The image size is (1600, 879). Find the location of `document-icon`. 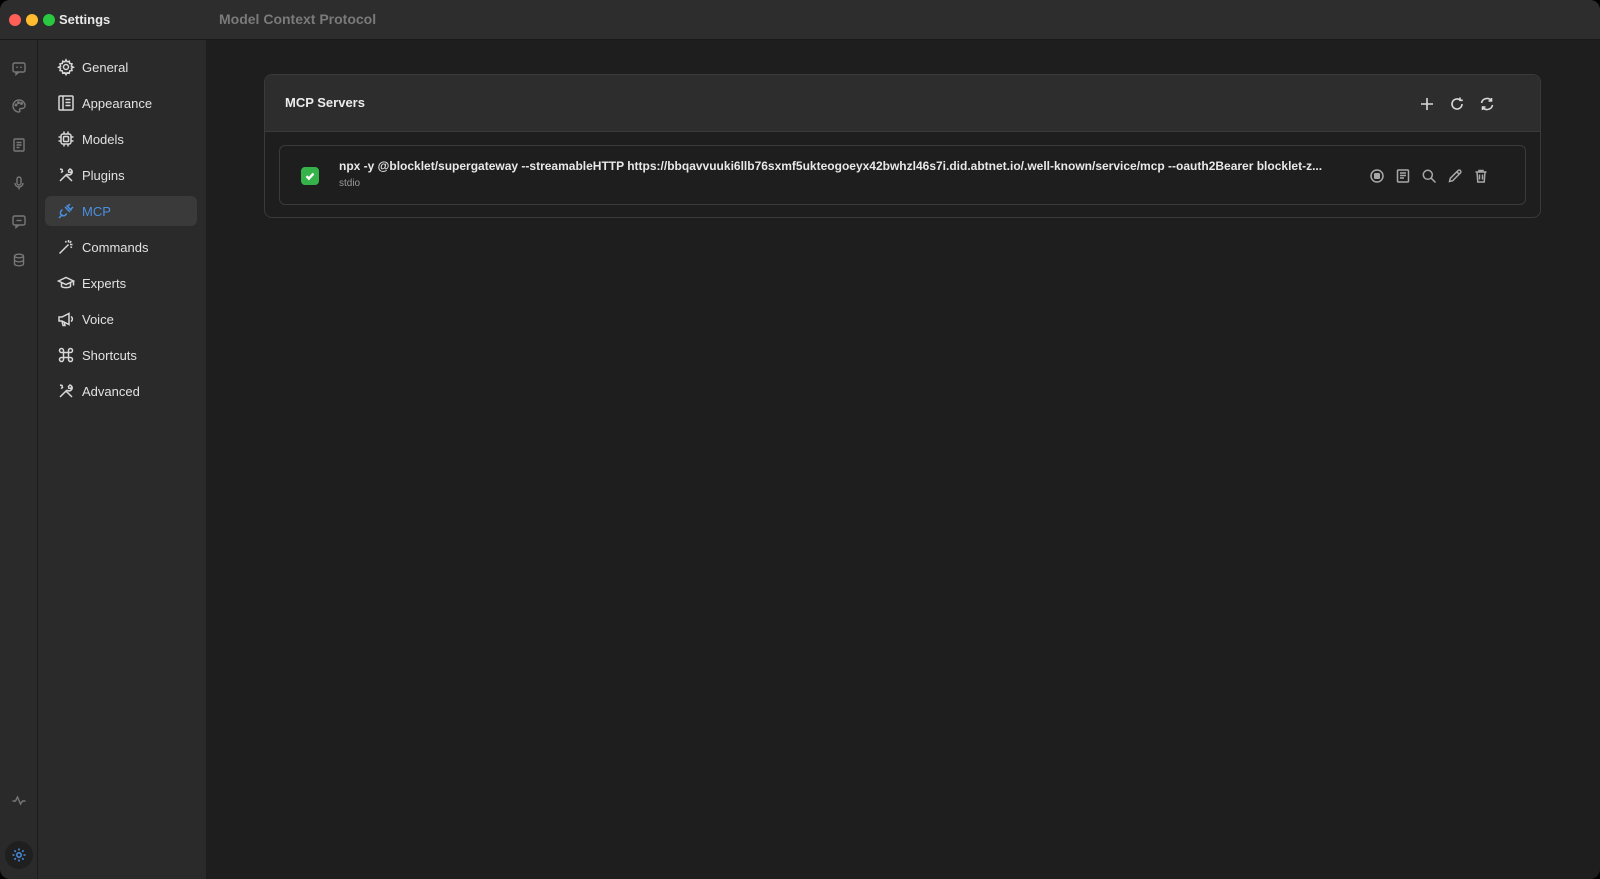

document-icon is located at coordinates (19, 145).